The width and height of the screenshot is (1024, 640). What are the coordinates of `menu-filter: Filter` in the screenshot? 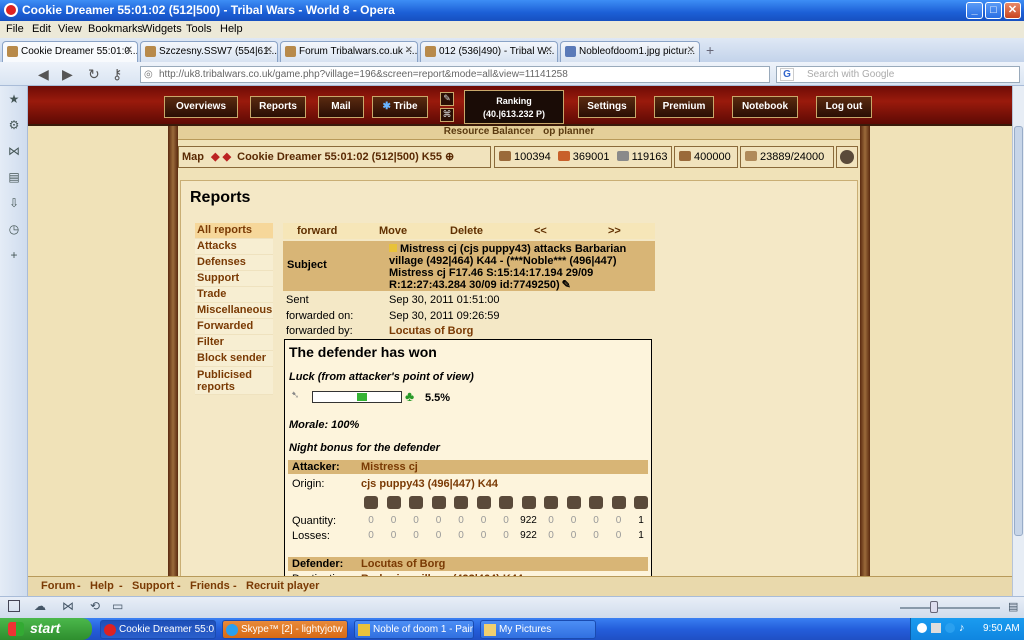 It's located at (234, 343).